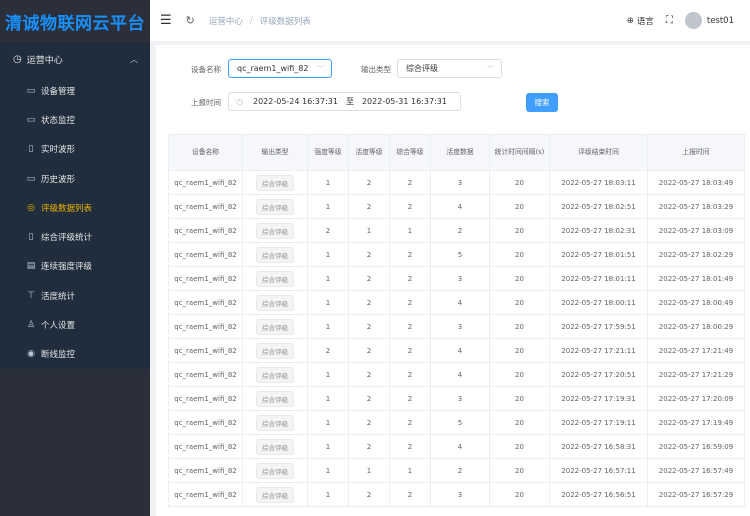 Image resolution: width=750 pixels, height=516 pixels. I want to click on refresh-icon: ↻, so click(190, 20).